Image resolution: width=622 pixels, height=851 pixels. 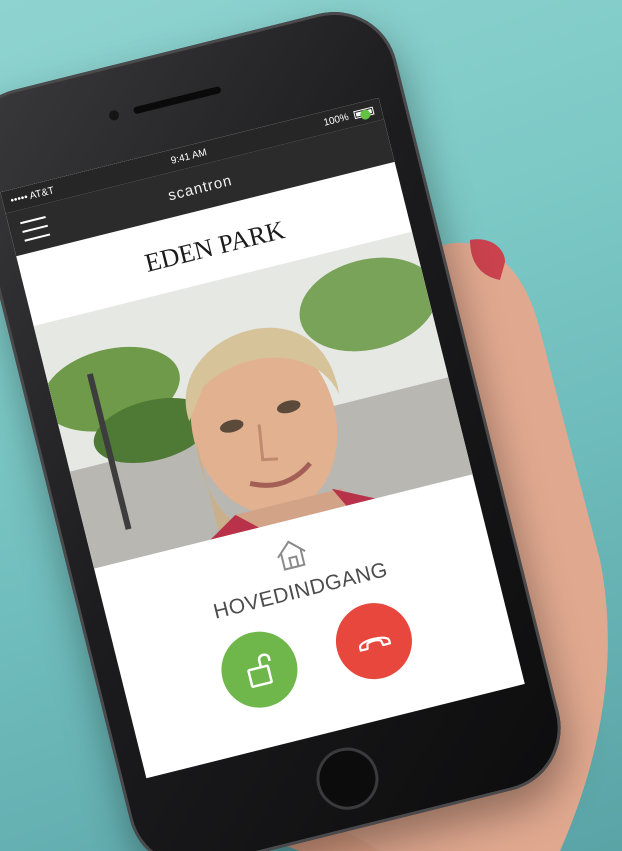 What do you see at coordinates (114, 115) in the screenshot?
I see `front-camera` at bounding box center [114, 115].